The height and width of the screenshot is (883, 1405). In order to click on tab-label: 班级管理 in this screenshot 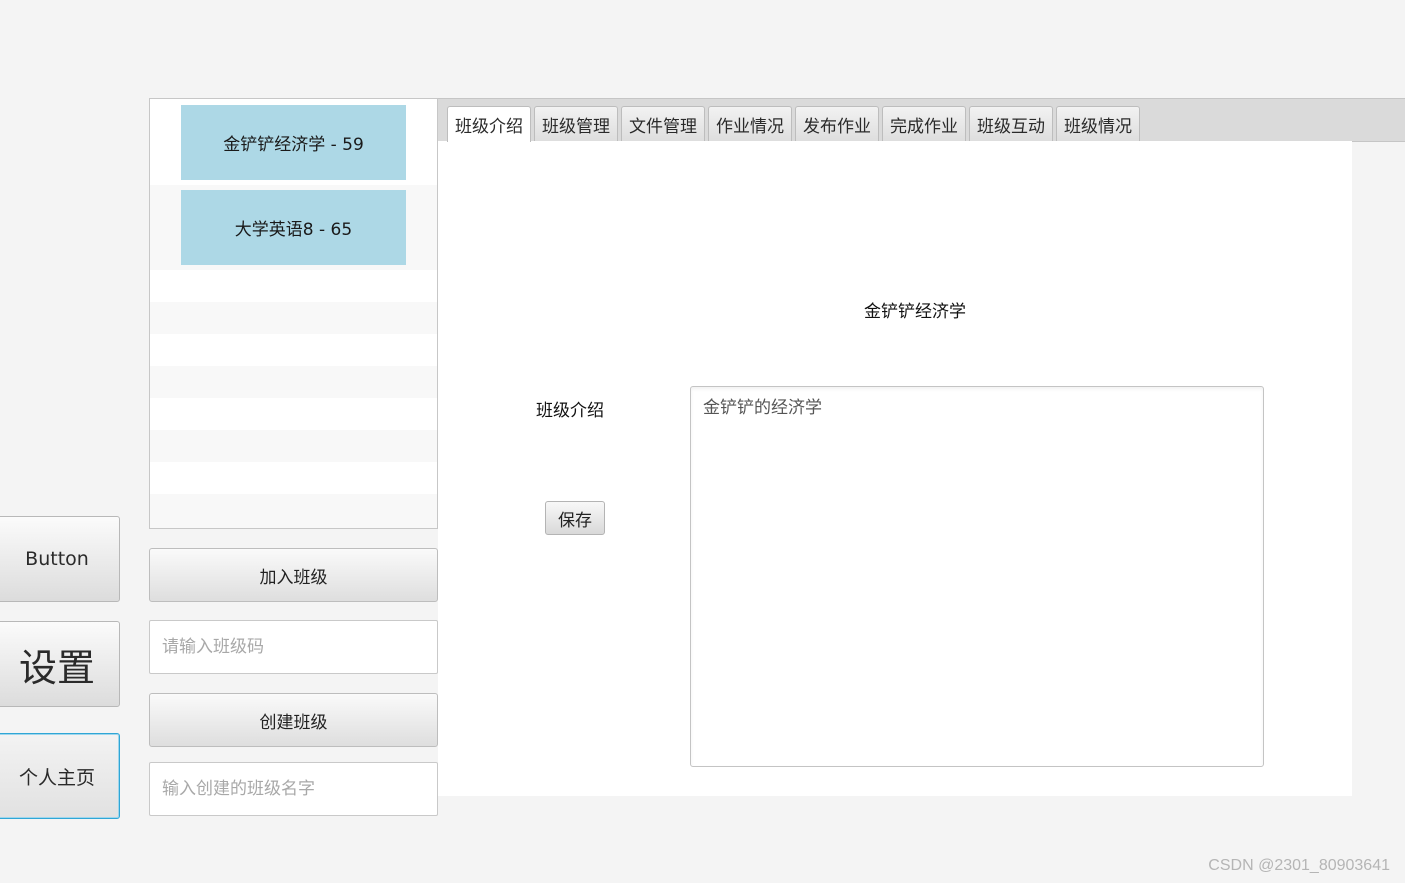, I will do `click(576, 126)`.